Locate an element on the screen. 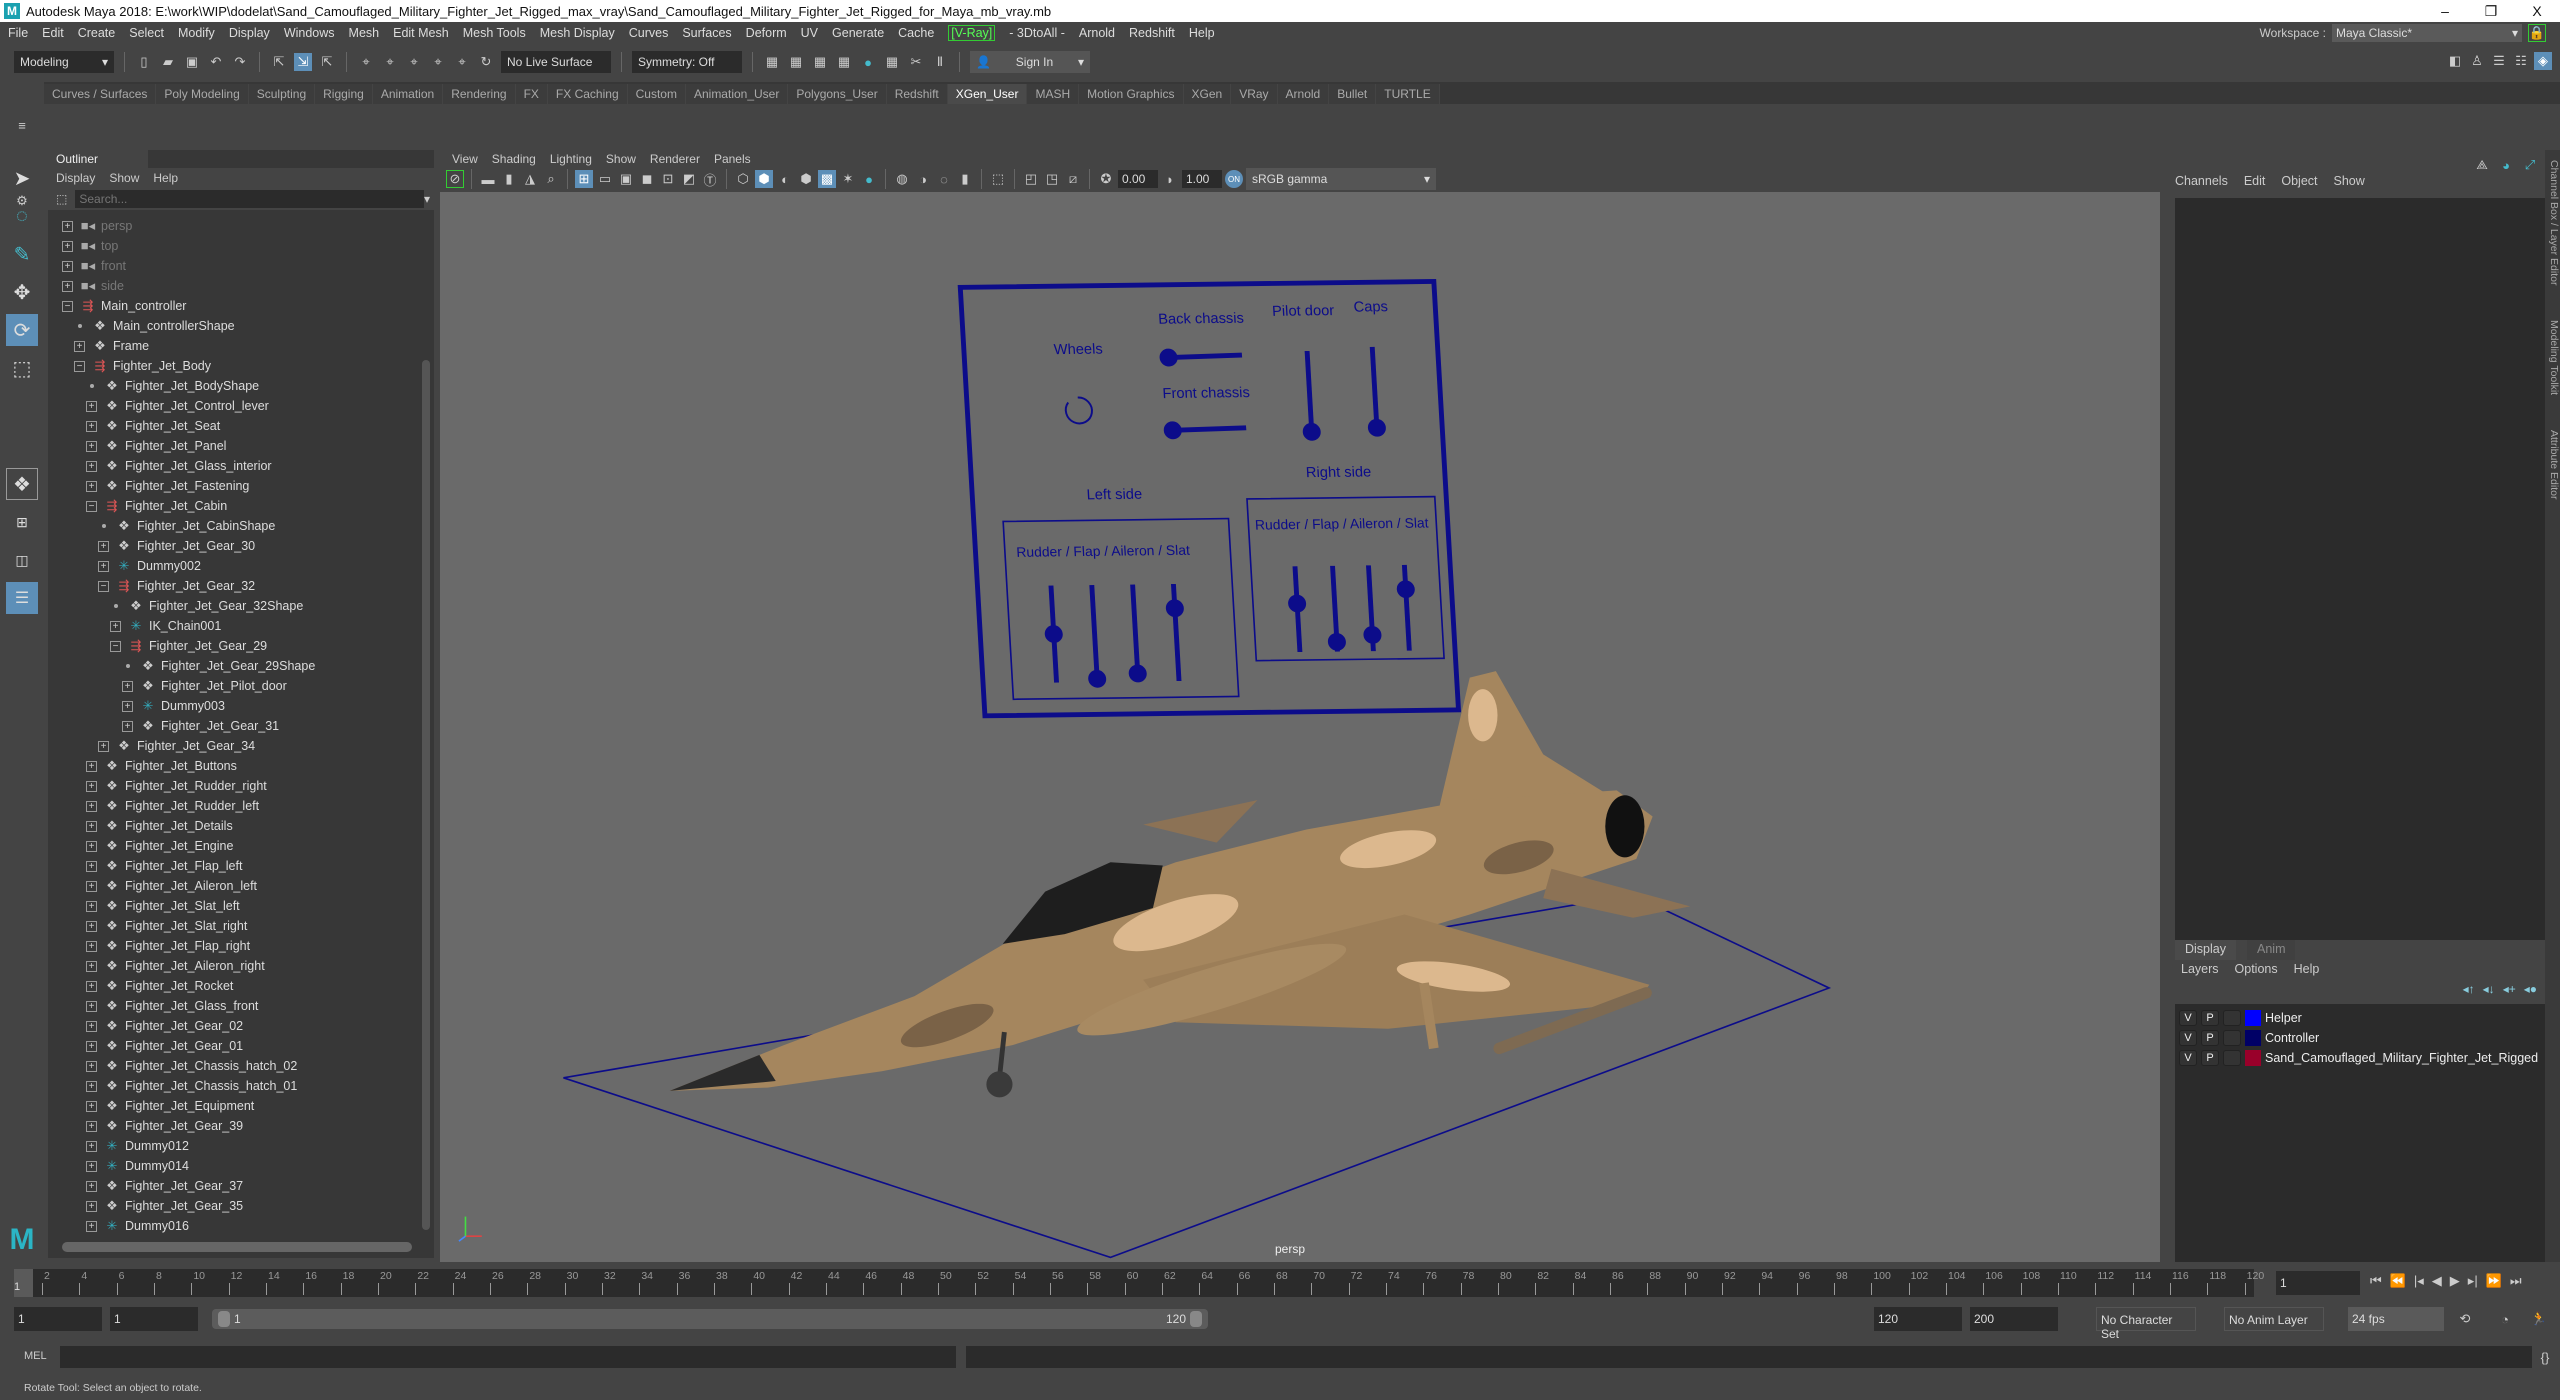  tab-polygons-user: Polygons_User is located at coordinates (837, 94).